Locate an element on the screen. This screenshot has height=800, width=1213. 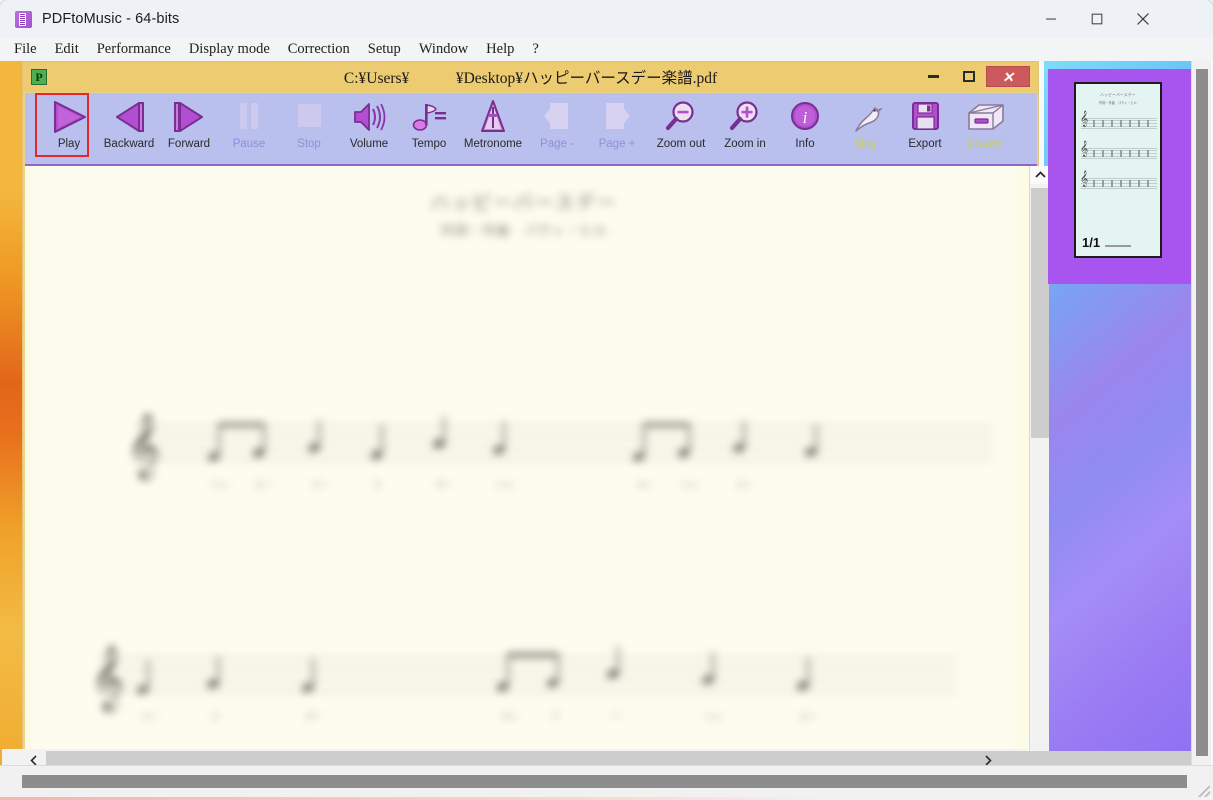
menu-edit: Edit is located at coordinates (67, 49).